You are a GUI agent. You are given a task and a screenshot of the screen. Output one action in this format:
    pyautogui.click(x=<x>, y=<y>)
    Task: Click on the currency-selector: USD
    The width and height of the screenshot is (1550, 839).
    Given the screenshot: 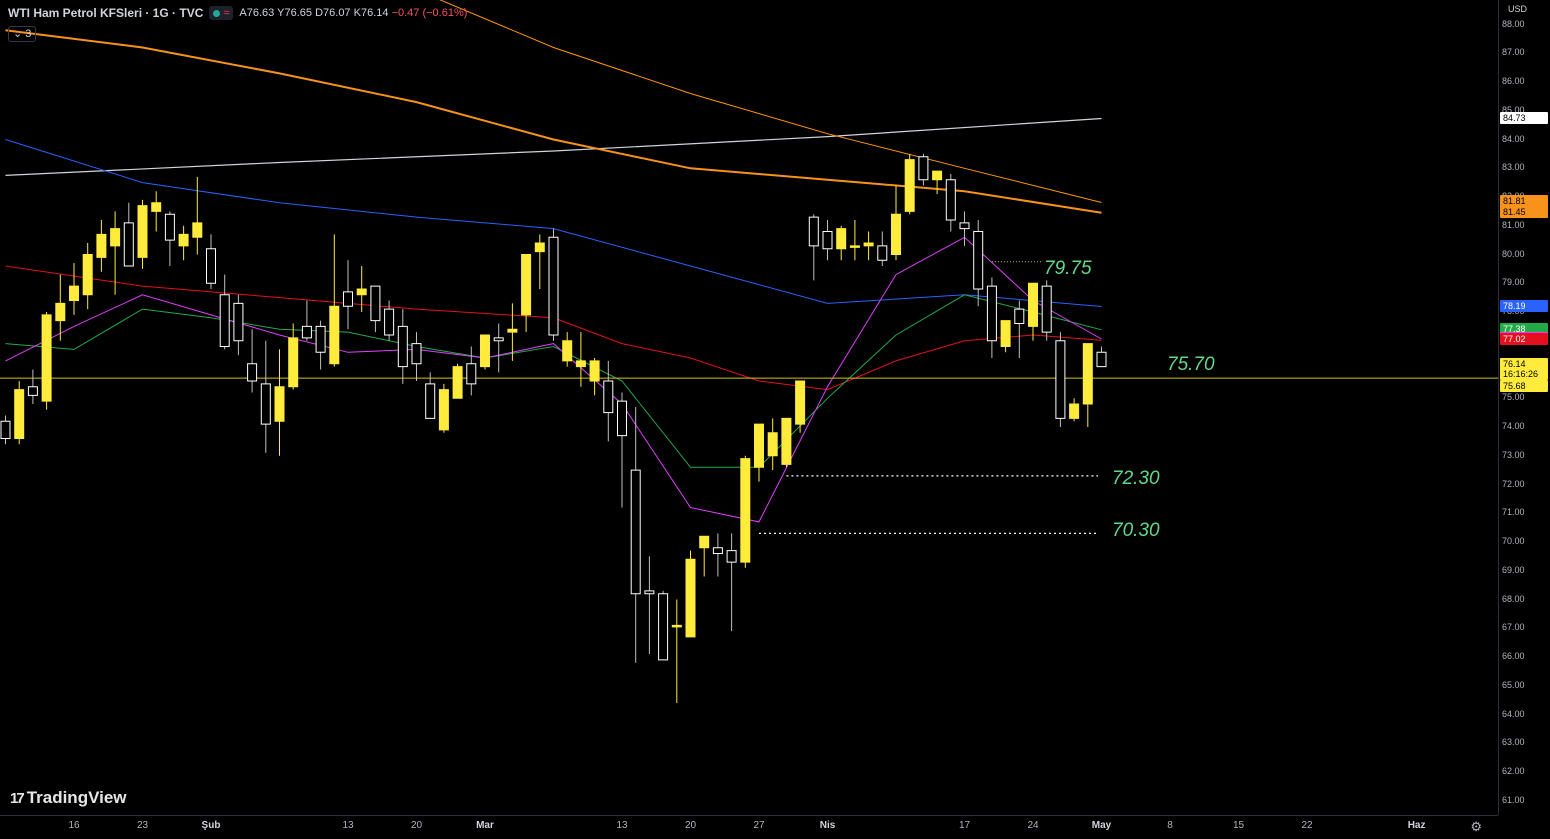 What is the action you would take?
    pyautogui.click(x=1517, y=9)
    